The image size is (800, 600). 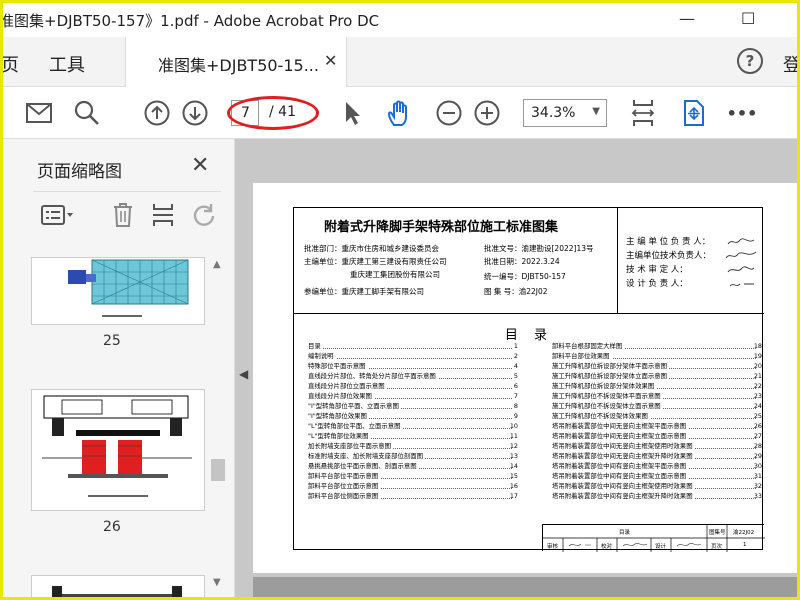 I want to click on atlas-number: 图 集 号：渝22J02, so click(x=516, y=291).